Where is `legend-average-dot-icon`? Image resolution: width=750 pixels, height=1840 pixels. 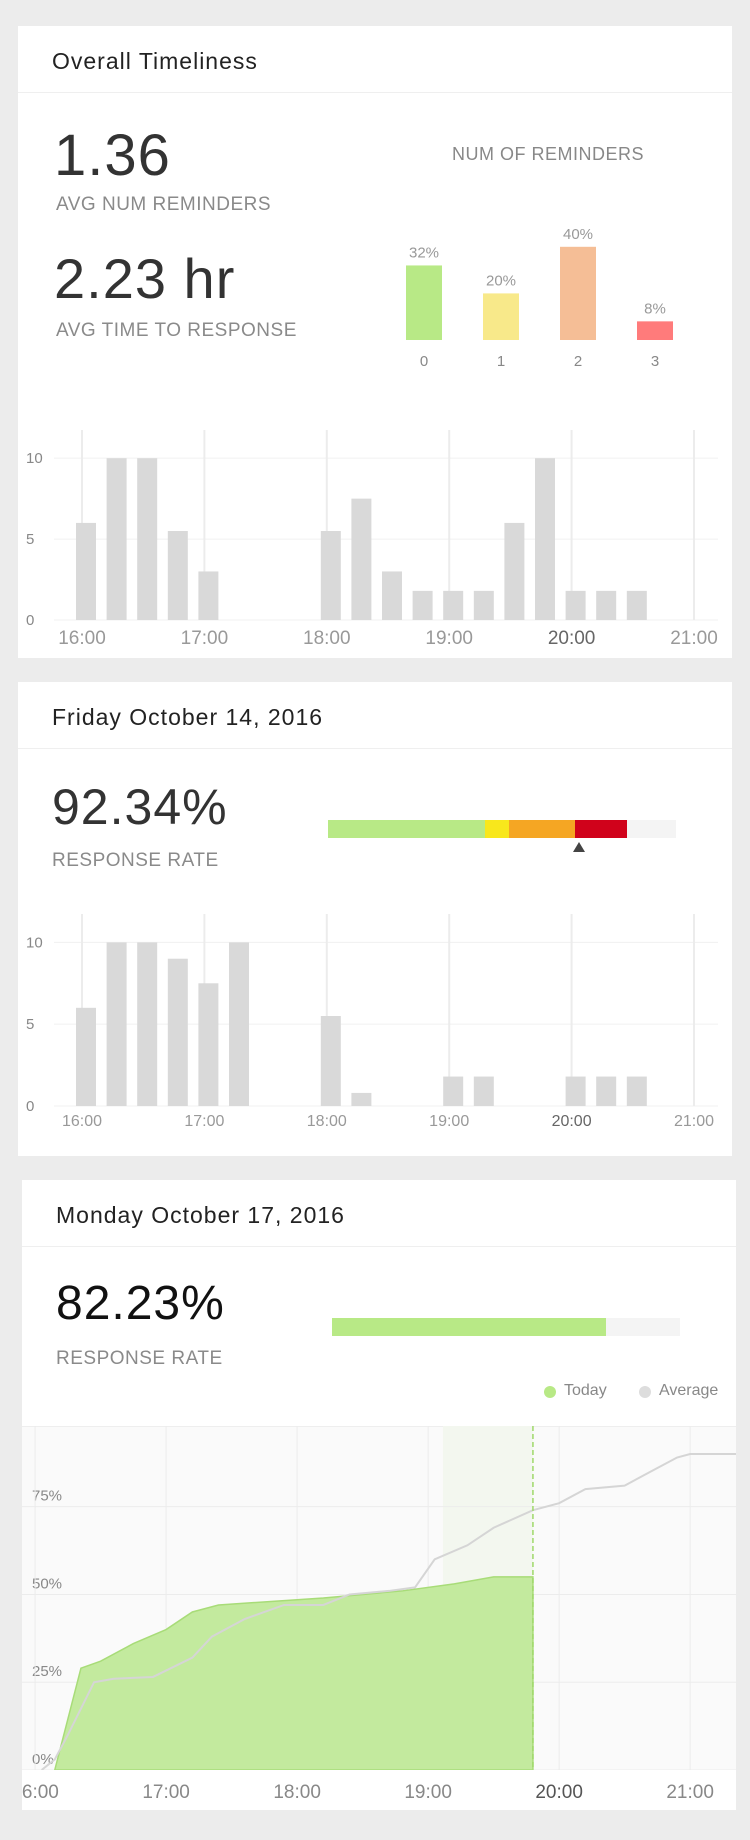
legend-average-dot-icon is located at coordinates (645, 1392).